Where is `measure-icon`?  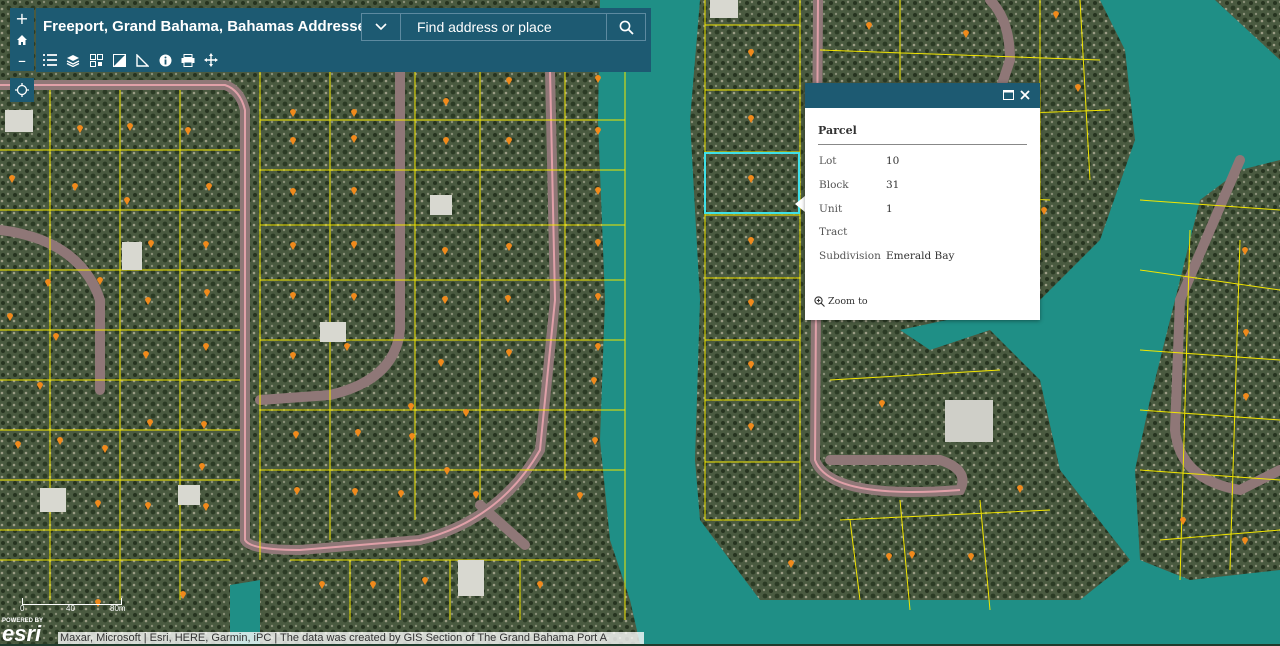 measure-icon is located at coordinates (142, 60).